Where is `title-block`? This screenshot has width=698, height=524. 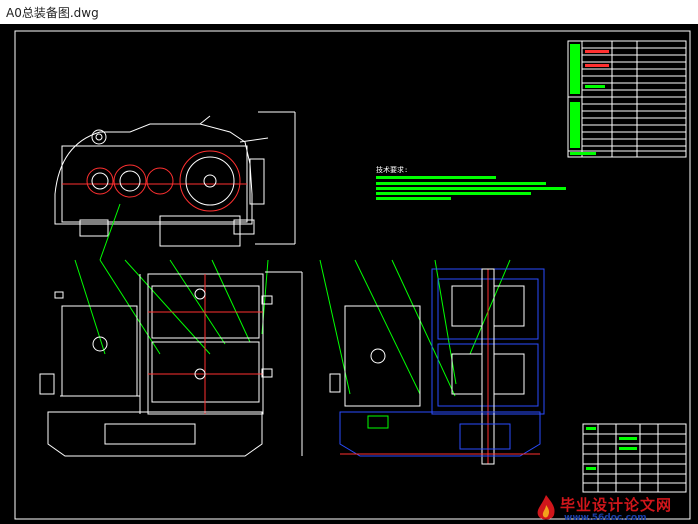 title-block is located at coordinates (634, 458).